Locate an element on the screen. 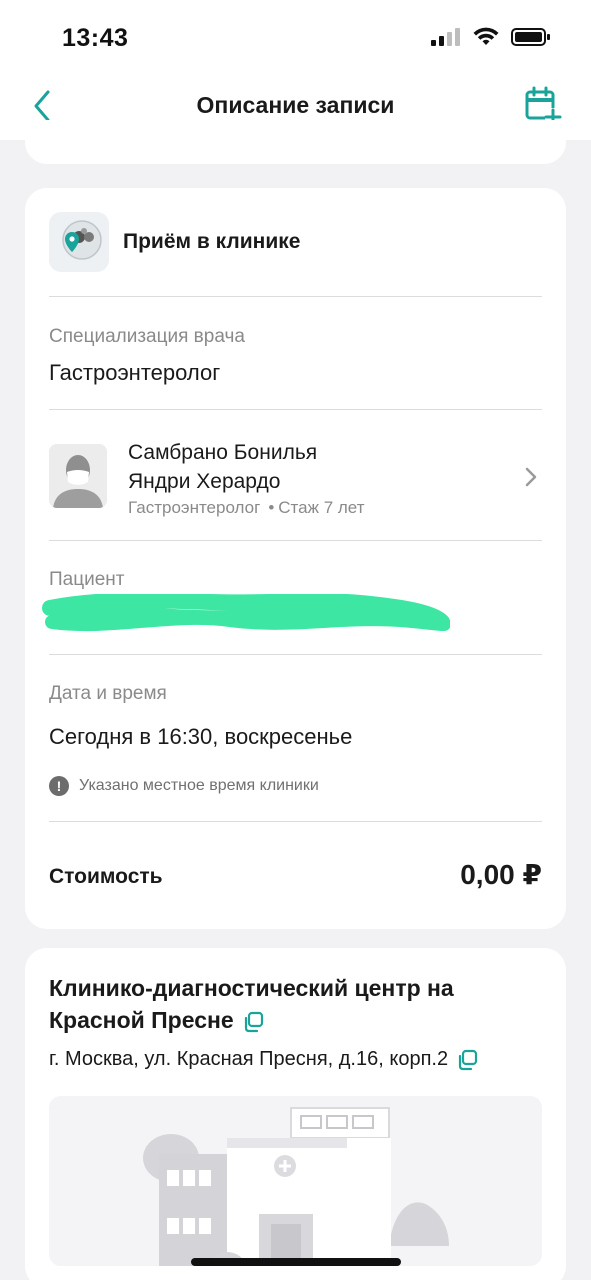  patient-label: Пациент is located at coordinates (87, 579).